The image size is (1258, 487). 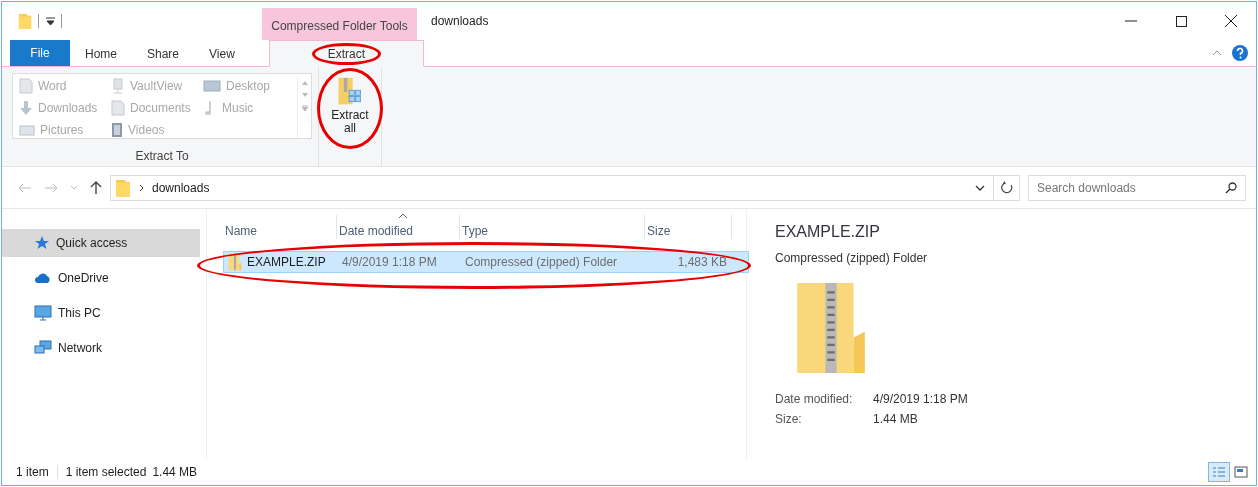 I want to click on file-type: Compressed (zipped) Folder, so click(x=541, y=262).